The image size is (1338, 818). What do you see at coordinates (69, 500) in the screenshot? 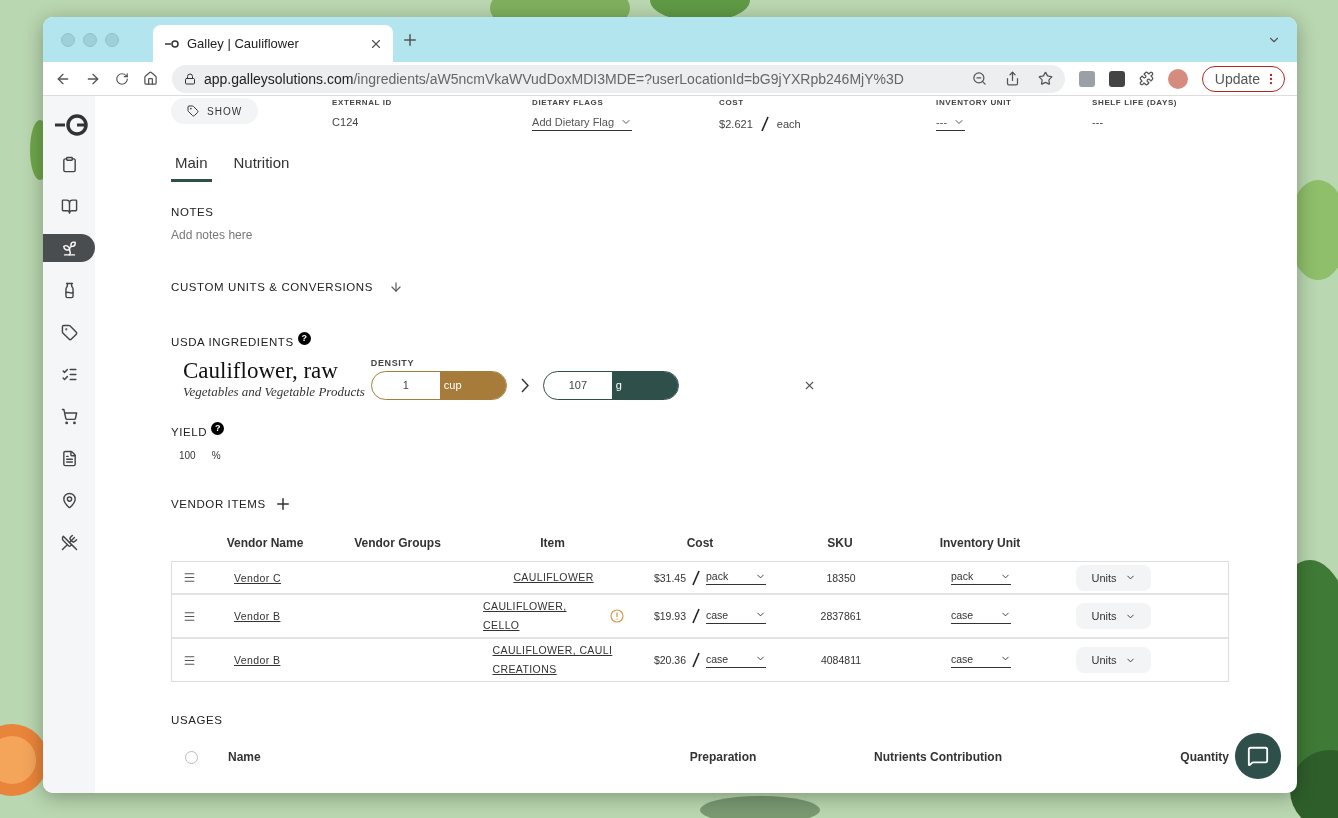
I see `map-pin-icon` at bounding box center [69, 500].